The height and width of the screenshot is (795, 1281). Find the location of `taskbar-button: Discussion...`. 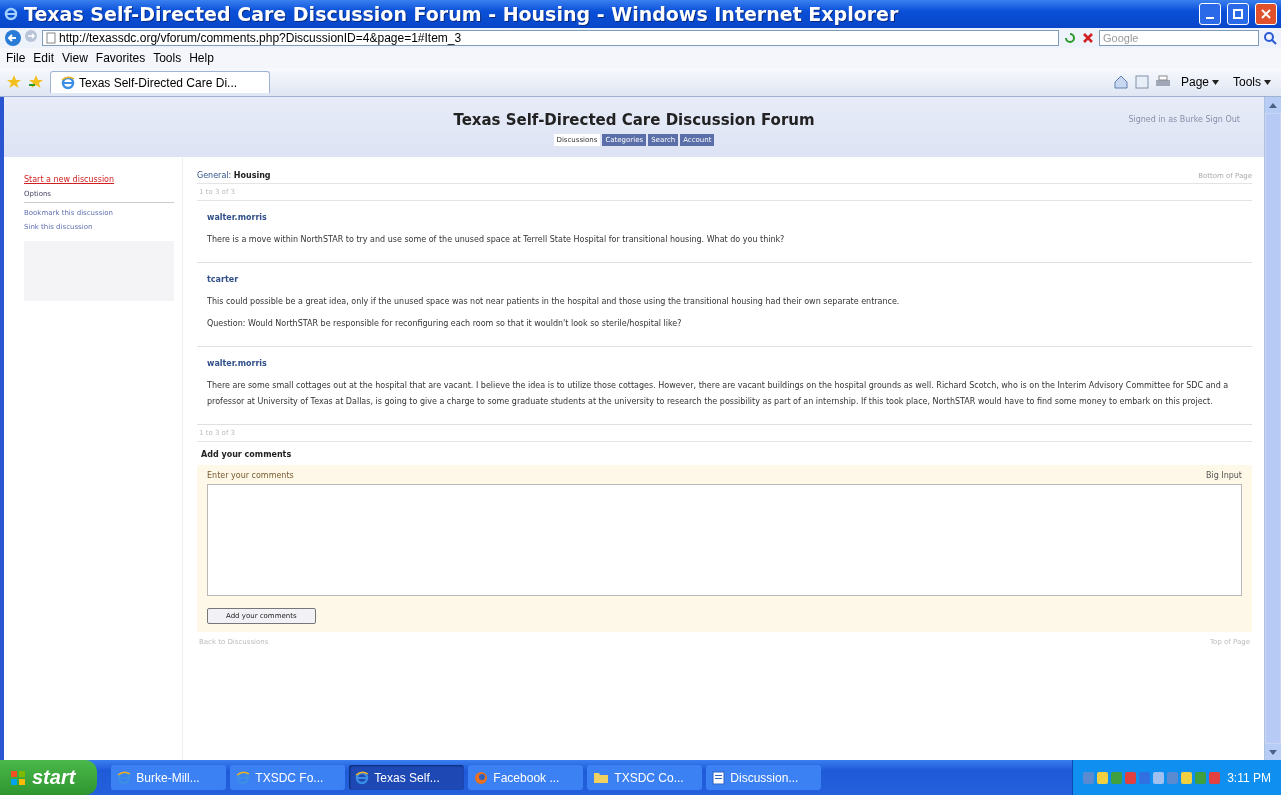

taskbar-button: Discussion... is located at coordinates (764, 777).